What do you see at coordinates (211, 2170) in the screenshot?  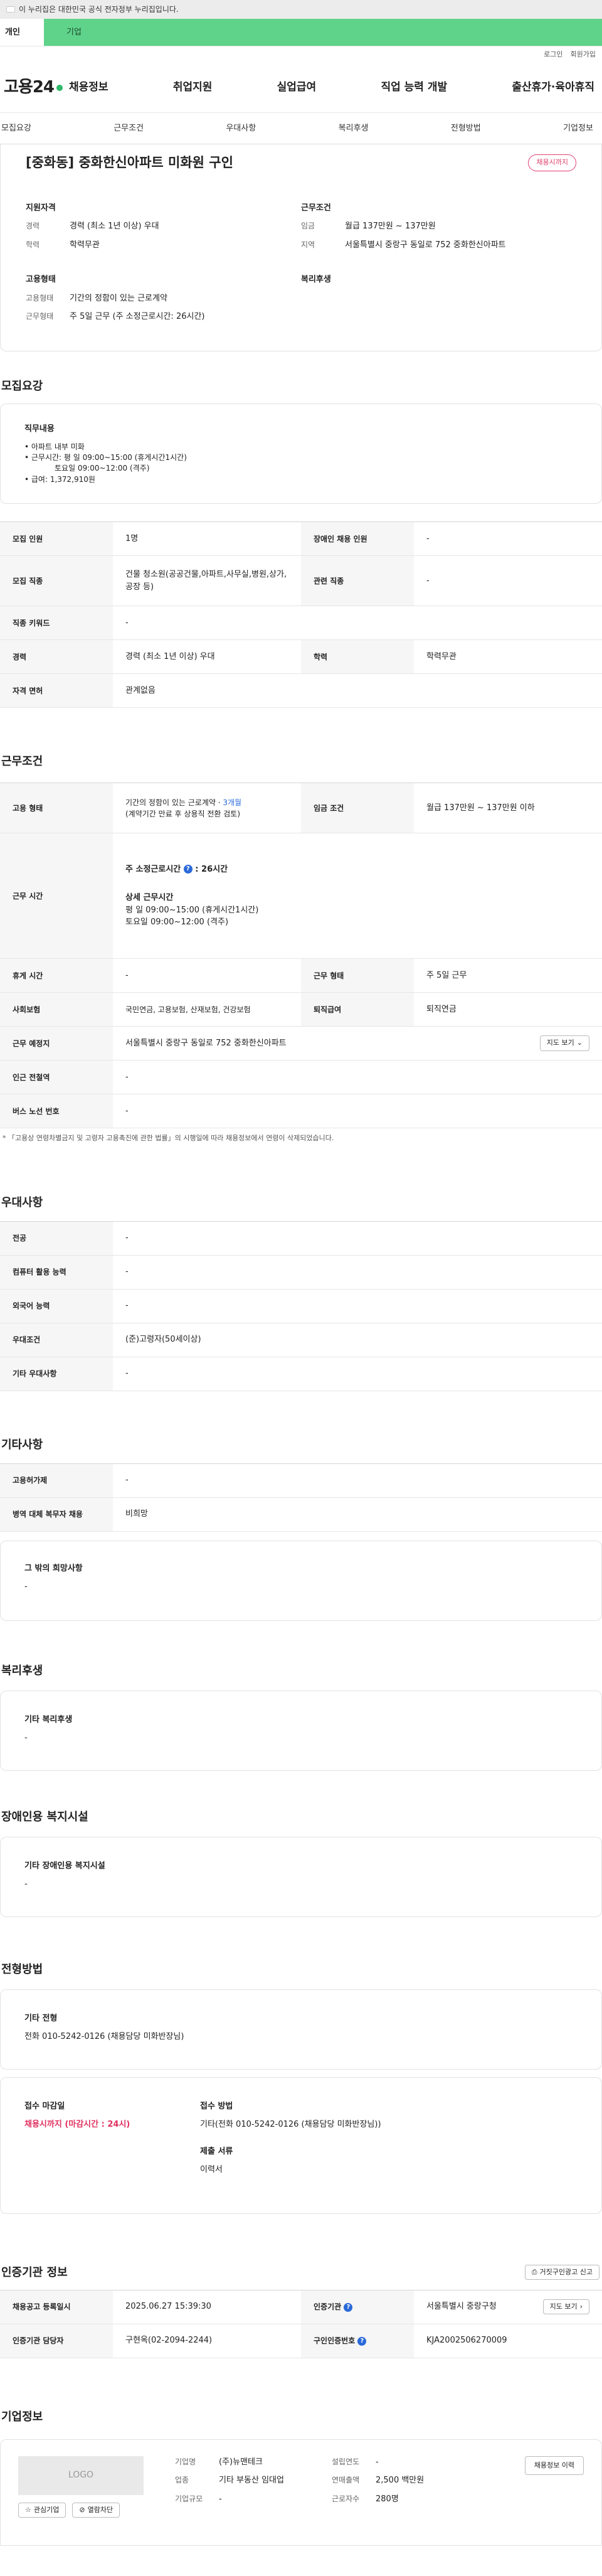 I see `docs-value: 이력서` at bounding box center [211, 2170].